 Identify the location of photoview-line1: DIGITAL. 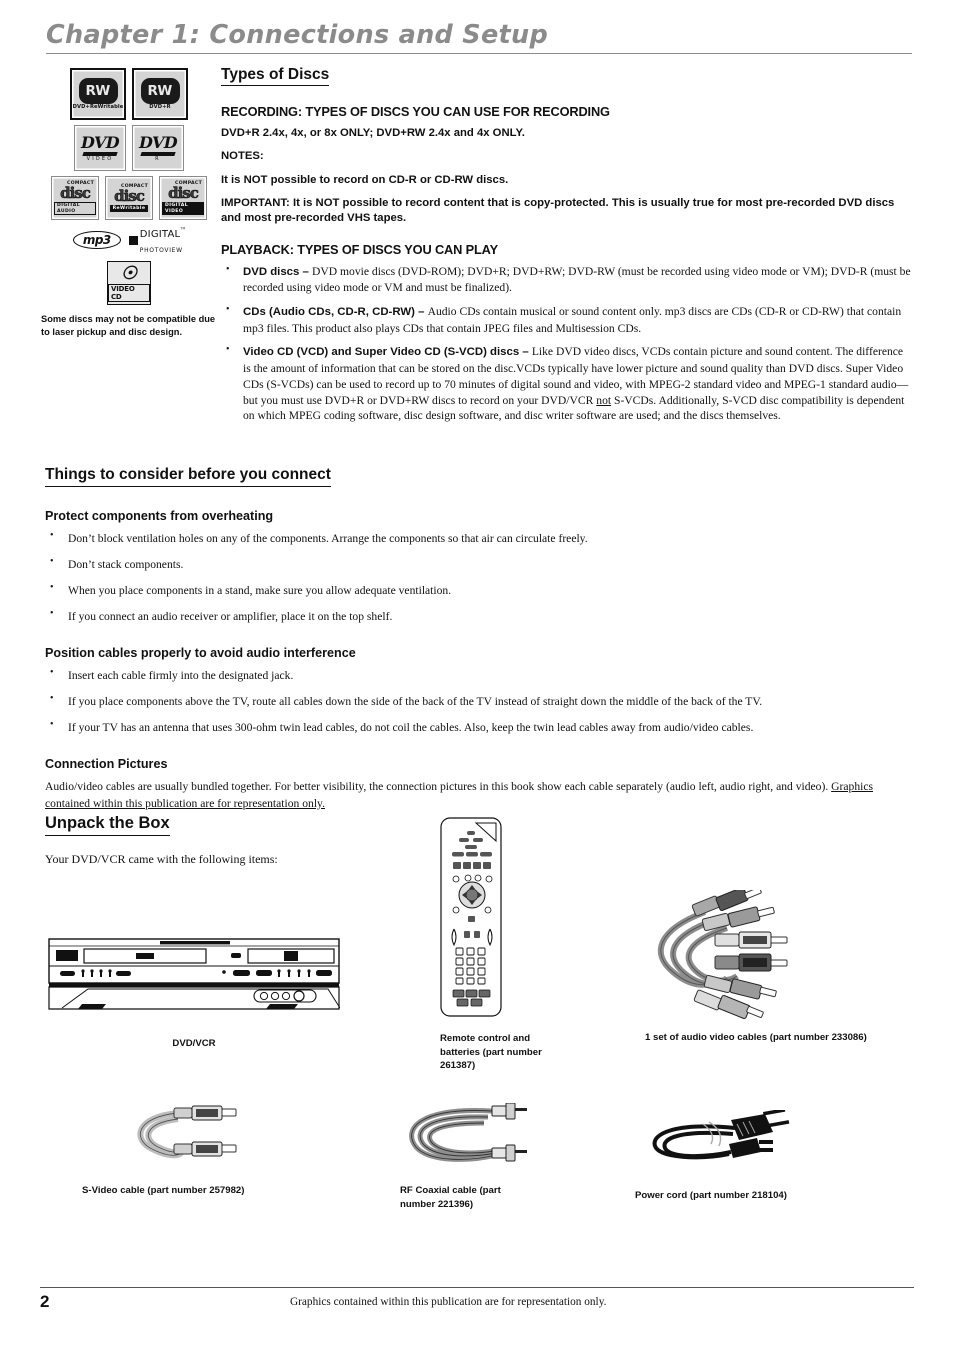
(160, 234).